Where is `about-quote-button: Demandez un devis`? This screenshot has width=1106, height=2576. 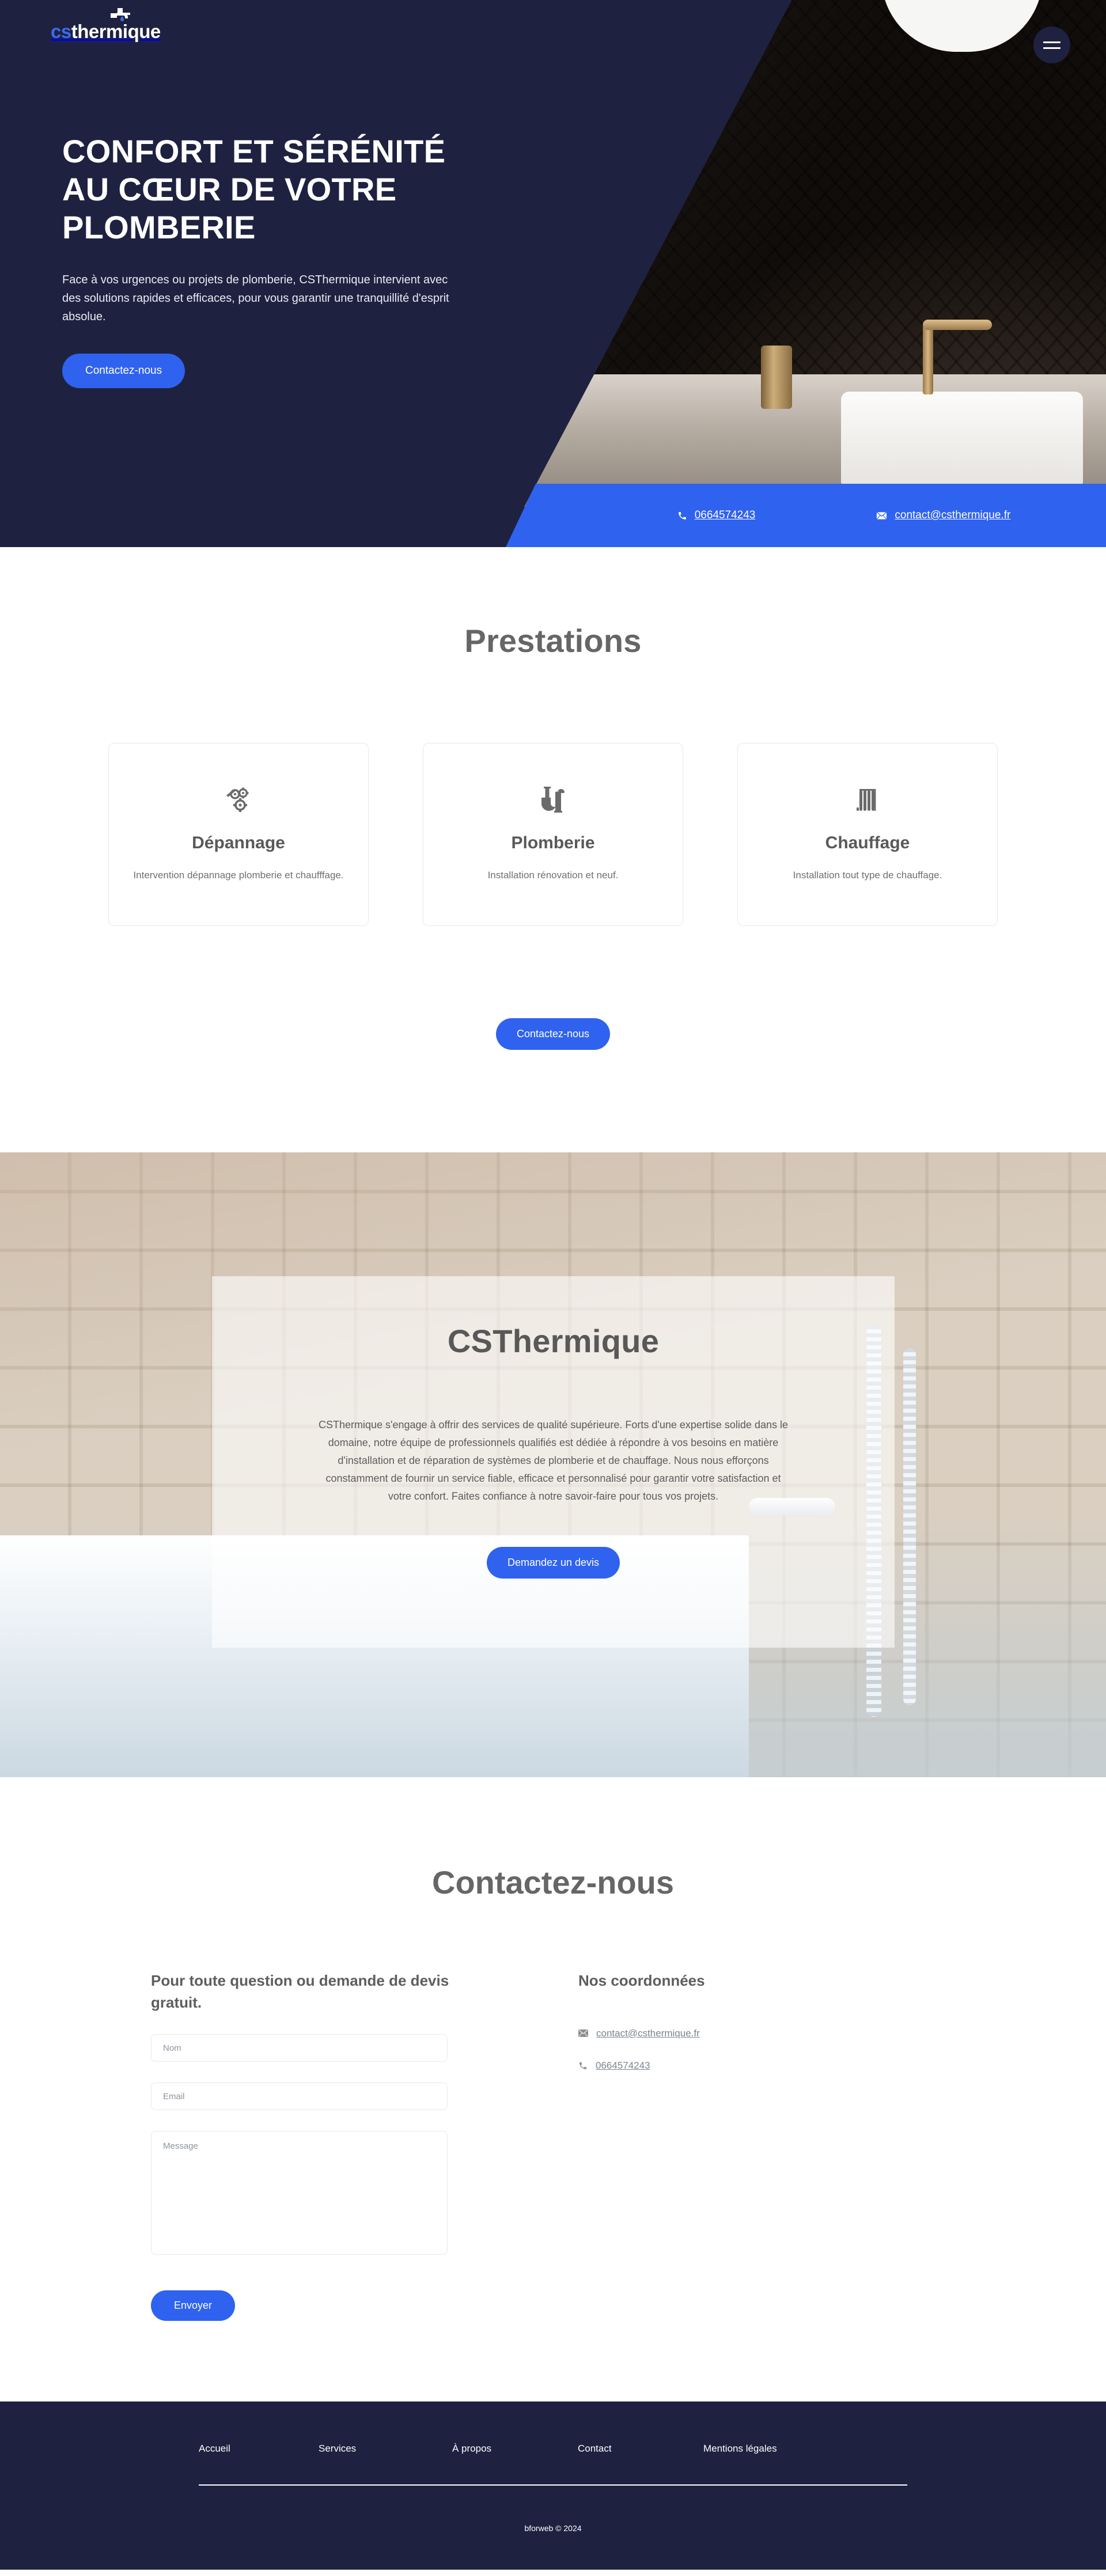
about-quote-button: Demandez un devis is located at coordinates (553, 1563).